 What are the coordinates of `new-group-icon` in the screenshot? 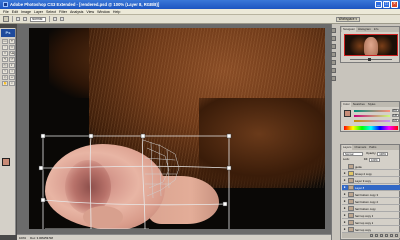 It's located at (386, 235).